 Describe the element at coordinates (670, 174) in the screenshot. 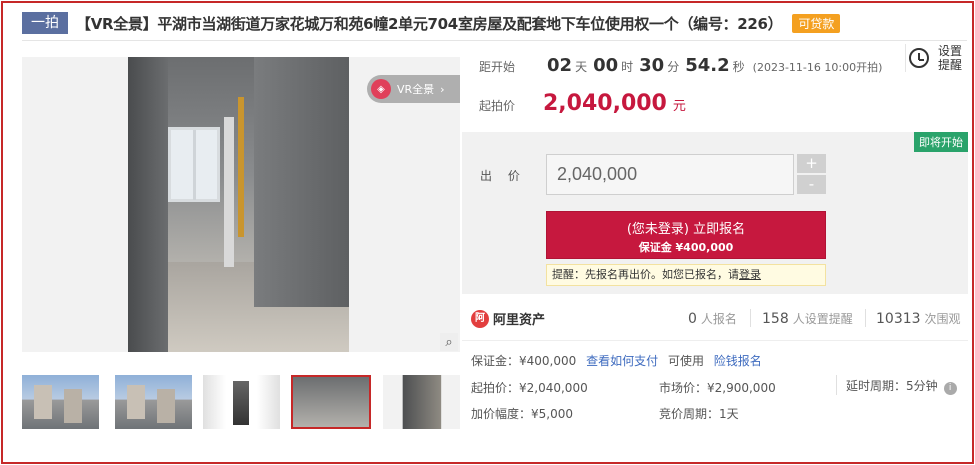

I see `bid-amount-input: 2,040,000` at that location.